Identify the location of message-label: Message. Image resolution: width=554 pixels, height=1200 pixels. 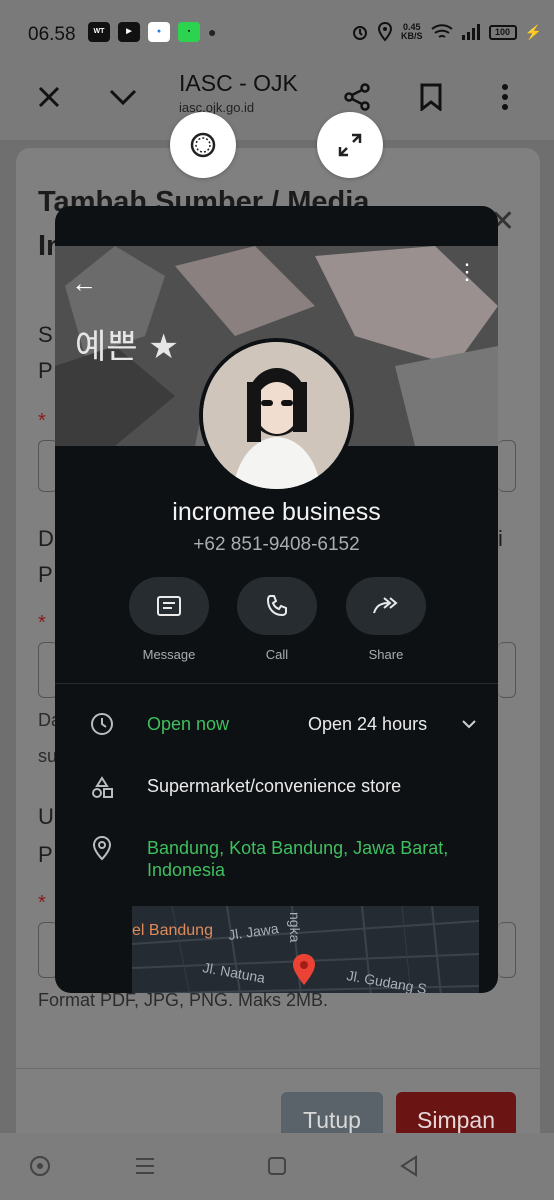
(169, 654).